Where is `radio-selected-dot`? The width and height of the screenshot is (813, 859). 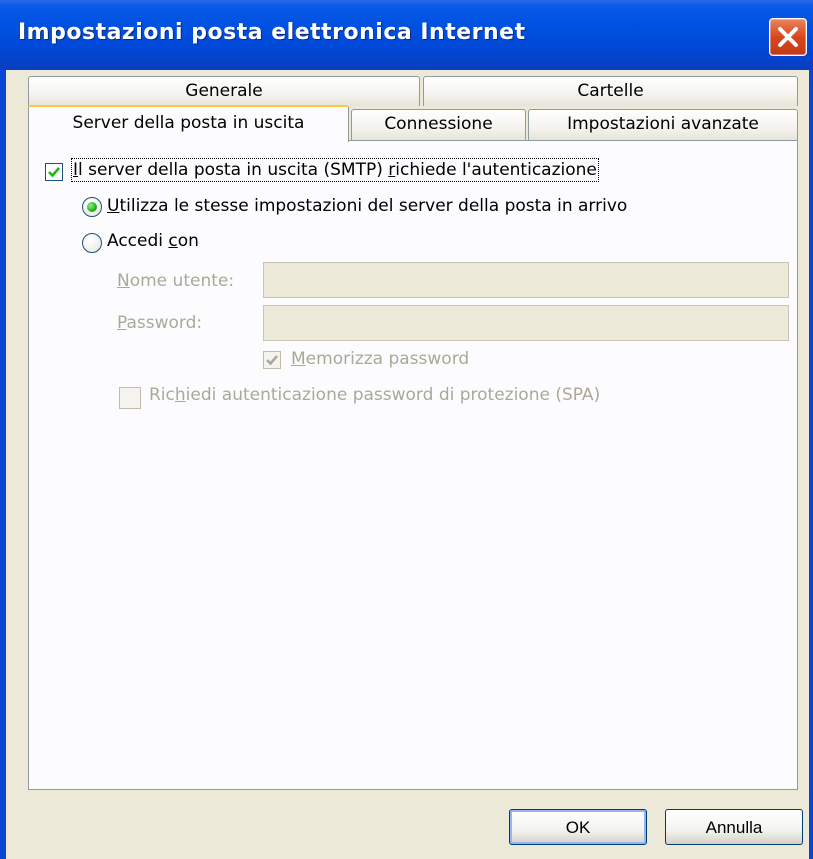
radio-selected-dot is located at coordinates (92, 207).